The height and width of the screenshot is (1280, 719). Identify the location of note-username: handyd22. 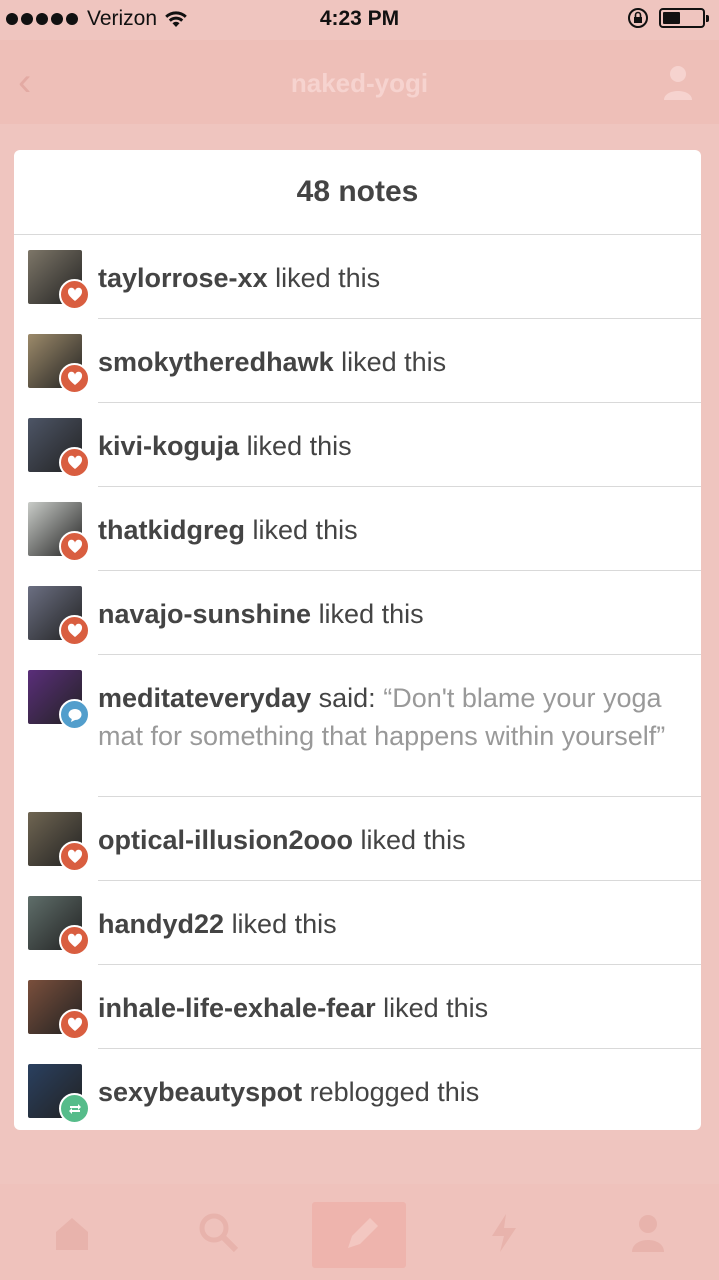
(161, 924).